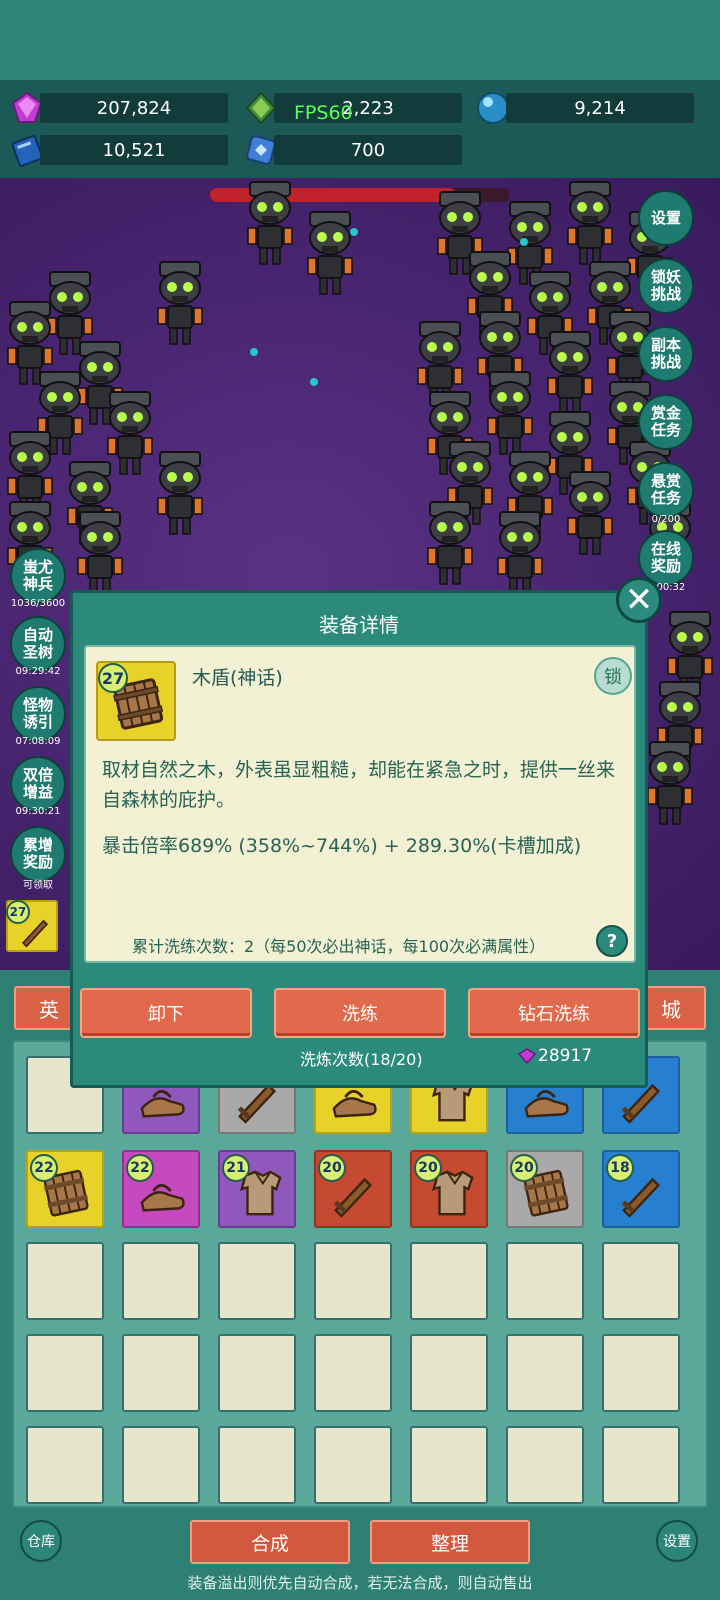  What do you see at coordinates (360, 1583) in the screenshot?
I see `footer-hint: 装备溢出则优先自动合成，若无法合成，则自动售出` at bounding box center [360, 1583].